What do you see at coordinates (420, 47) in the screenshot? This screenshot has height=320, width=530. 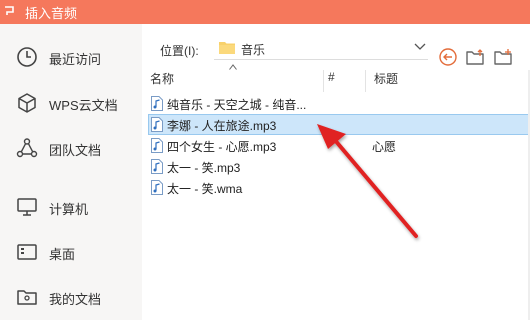 I see `chevron-down-icon` at bounding box center [420, 47].